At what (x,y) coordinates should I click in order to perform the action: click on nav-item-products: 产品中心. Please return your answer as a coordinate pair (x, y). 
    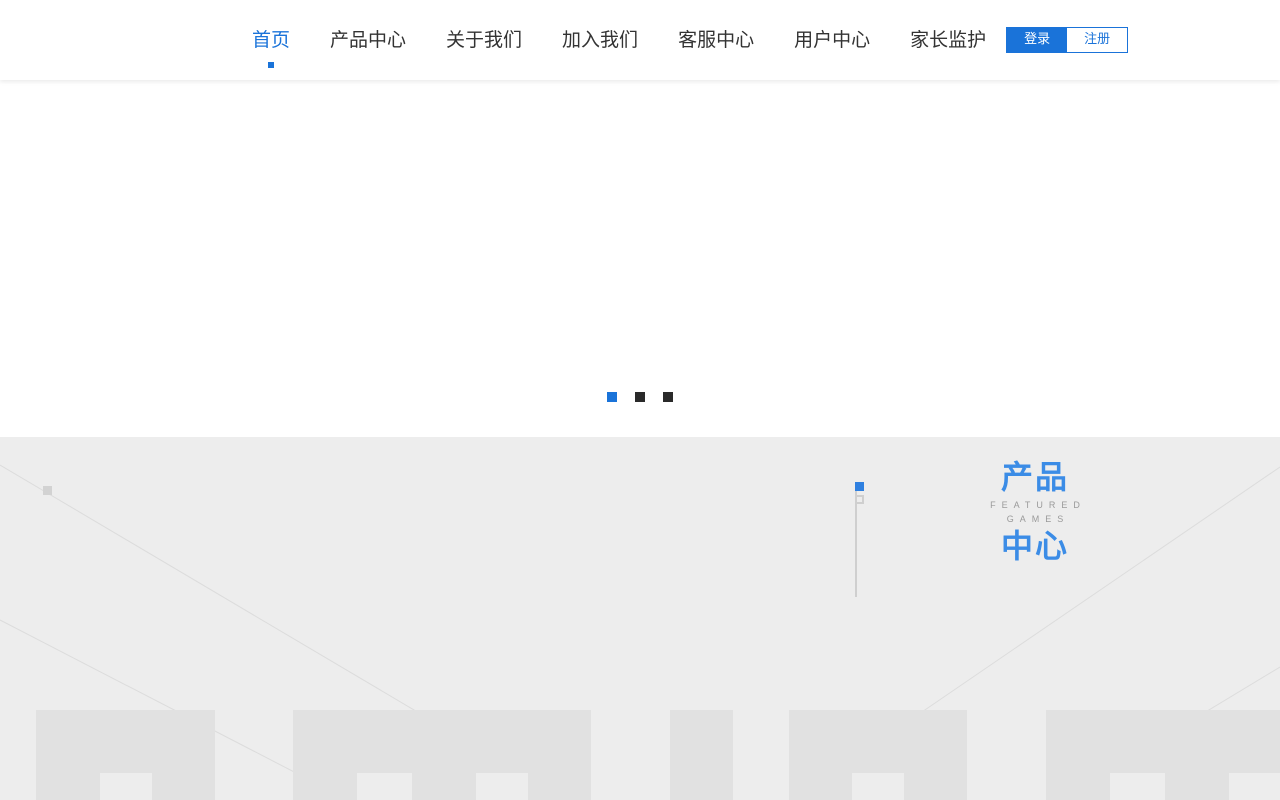
    Looking at the image, I should click on (368, 40).